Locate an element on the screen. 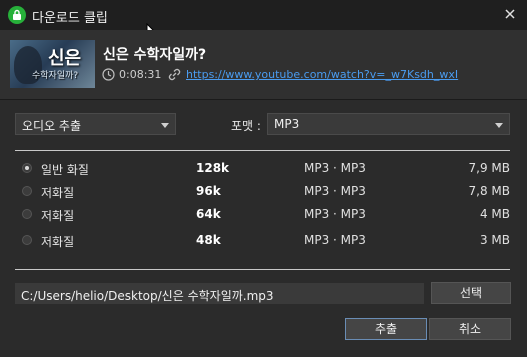  bitrate-label: 96k is located at coordinates (208, 191).